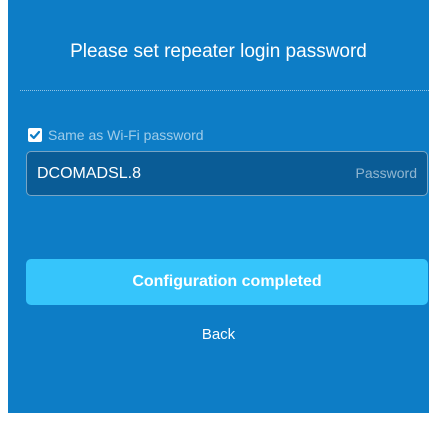 This screenshot has width=429, height=423. What do you see at coordinates (218, 51) in the screenshot?
I see `page-title: Please set repeater login password` at bounding box center [218, 51].